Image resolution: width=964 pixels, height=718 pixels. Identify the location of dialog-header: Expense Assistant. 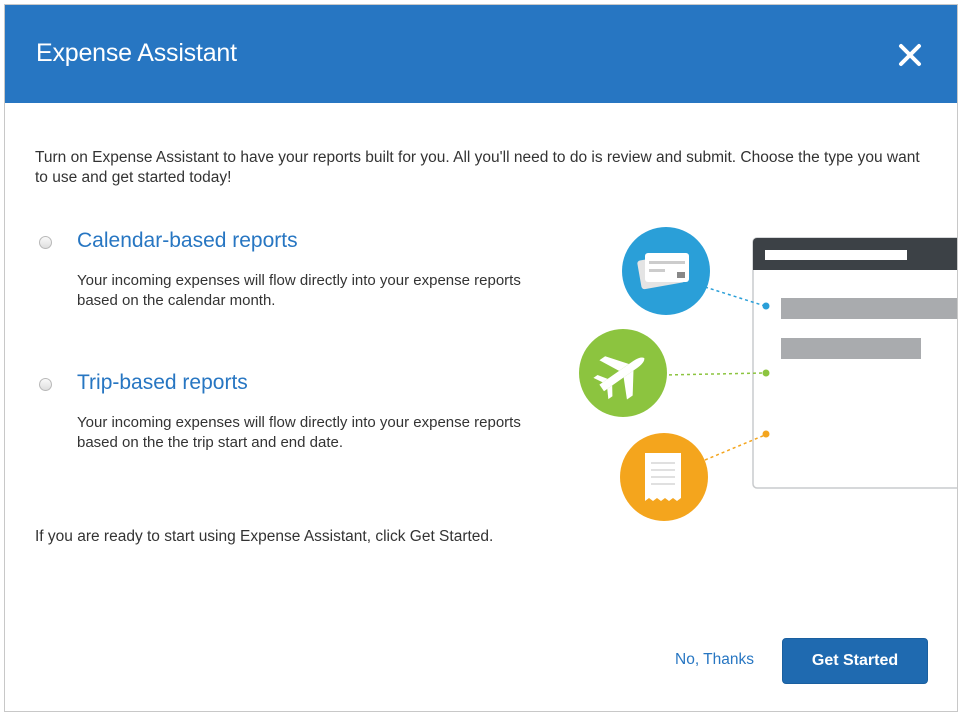
(481, 54).